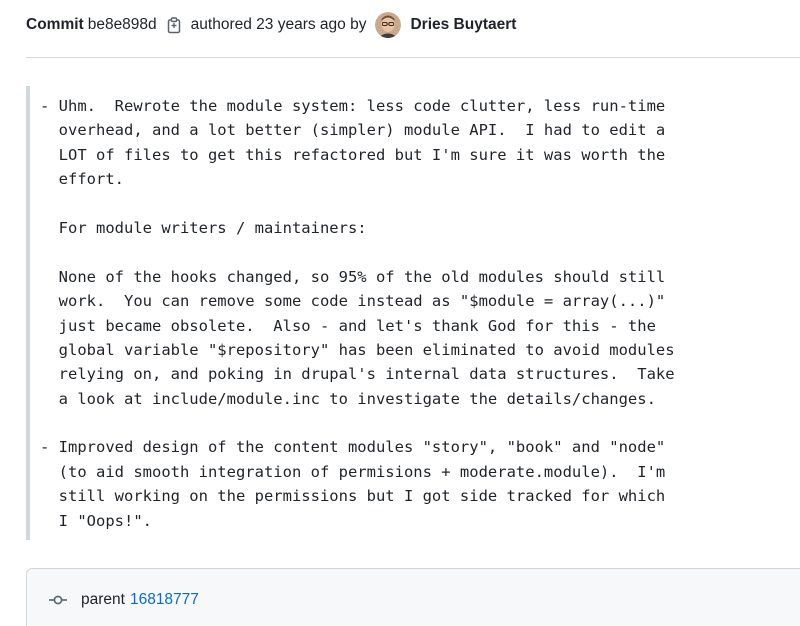 This screenshot has height=626, width=800. Describe the element at coordinates (413, 597) in the screenshot. I see `parents-panel: parent 16818777` at that location.